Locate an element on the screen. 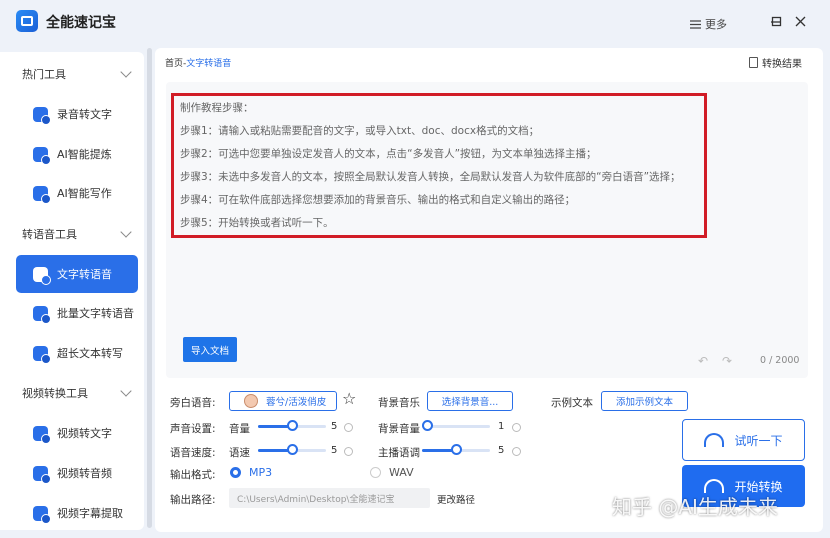  sidebar-item-label: 超长文本转写 is located at coordinates (90, 353).